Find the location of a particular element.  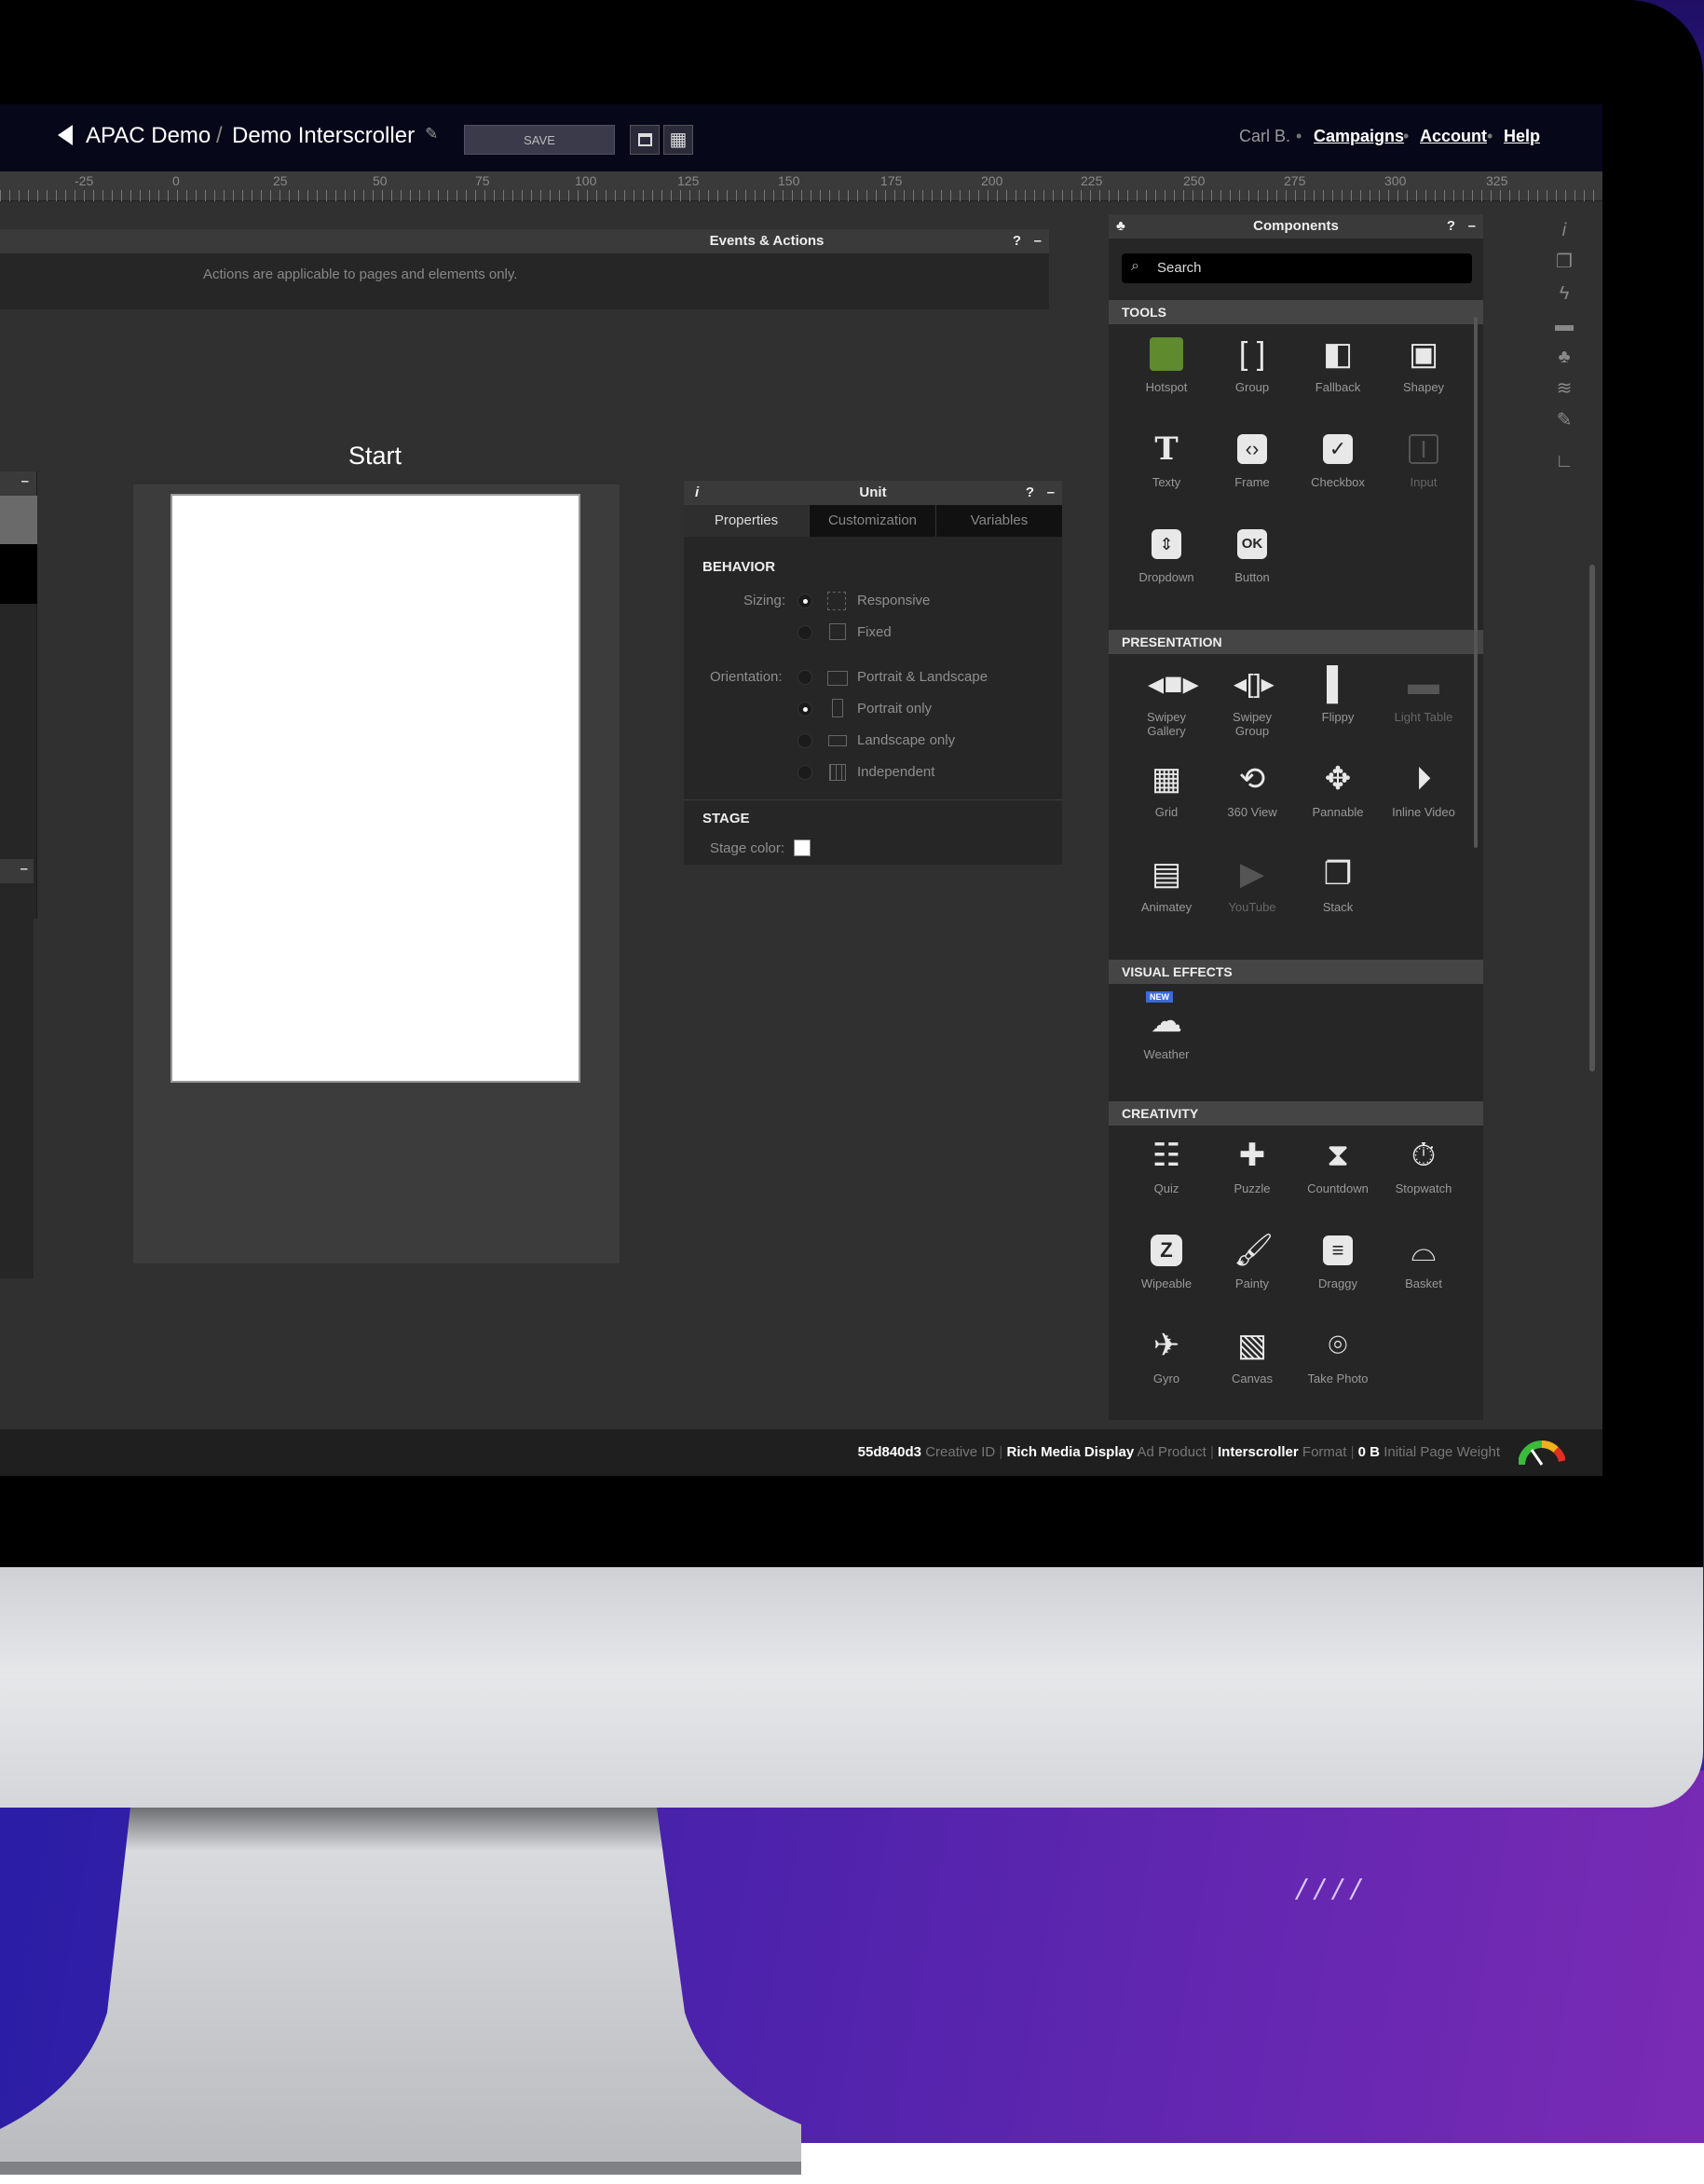

component-label: Swipey Group is located at coordinates (1252, 724).